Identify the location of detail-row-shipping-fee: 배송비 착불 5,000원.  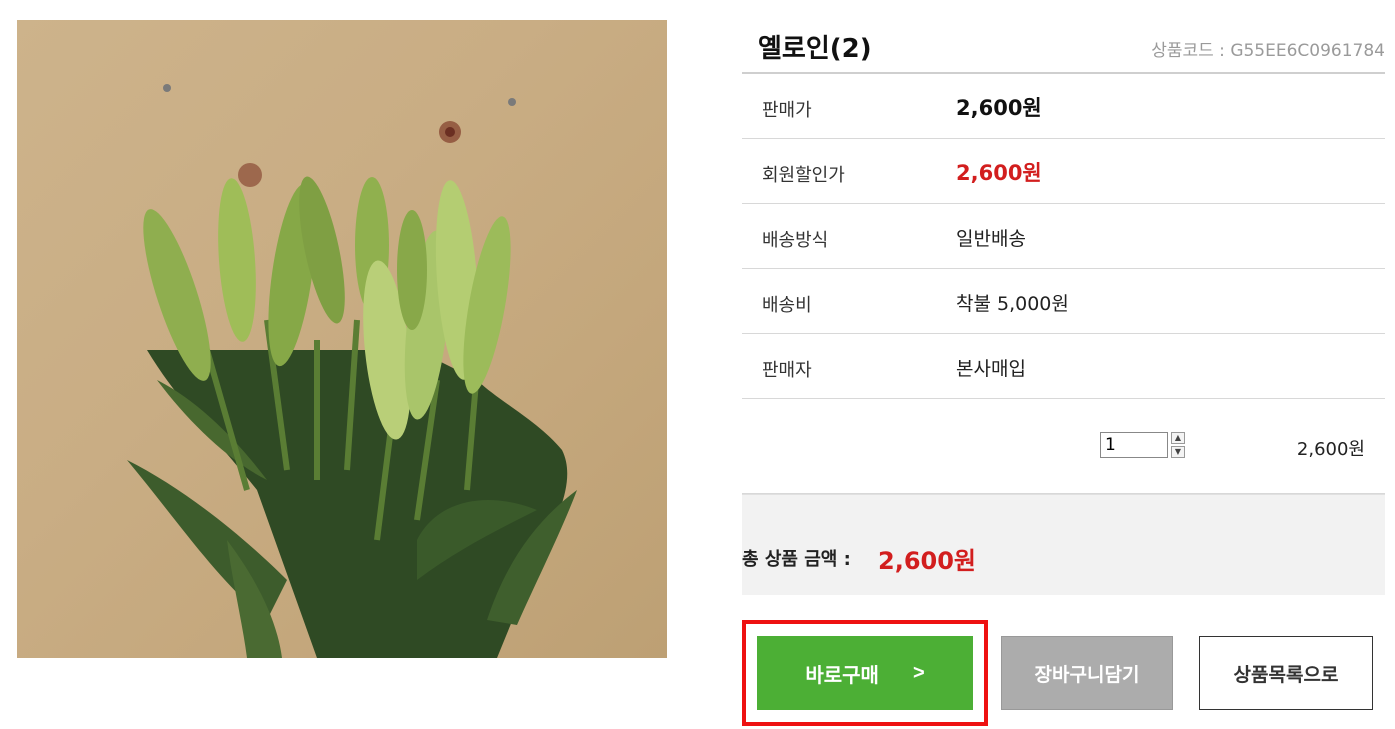
(1063, 301).